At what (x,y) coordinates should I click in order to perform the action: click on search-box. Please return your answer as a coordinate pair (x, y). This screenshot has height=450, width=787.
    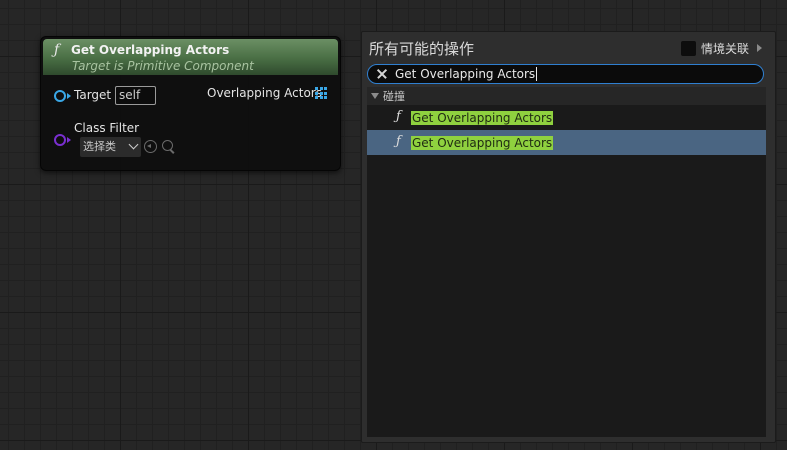
    Looking at the image, I should click on (565, 74).